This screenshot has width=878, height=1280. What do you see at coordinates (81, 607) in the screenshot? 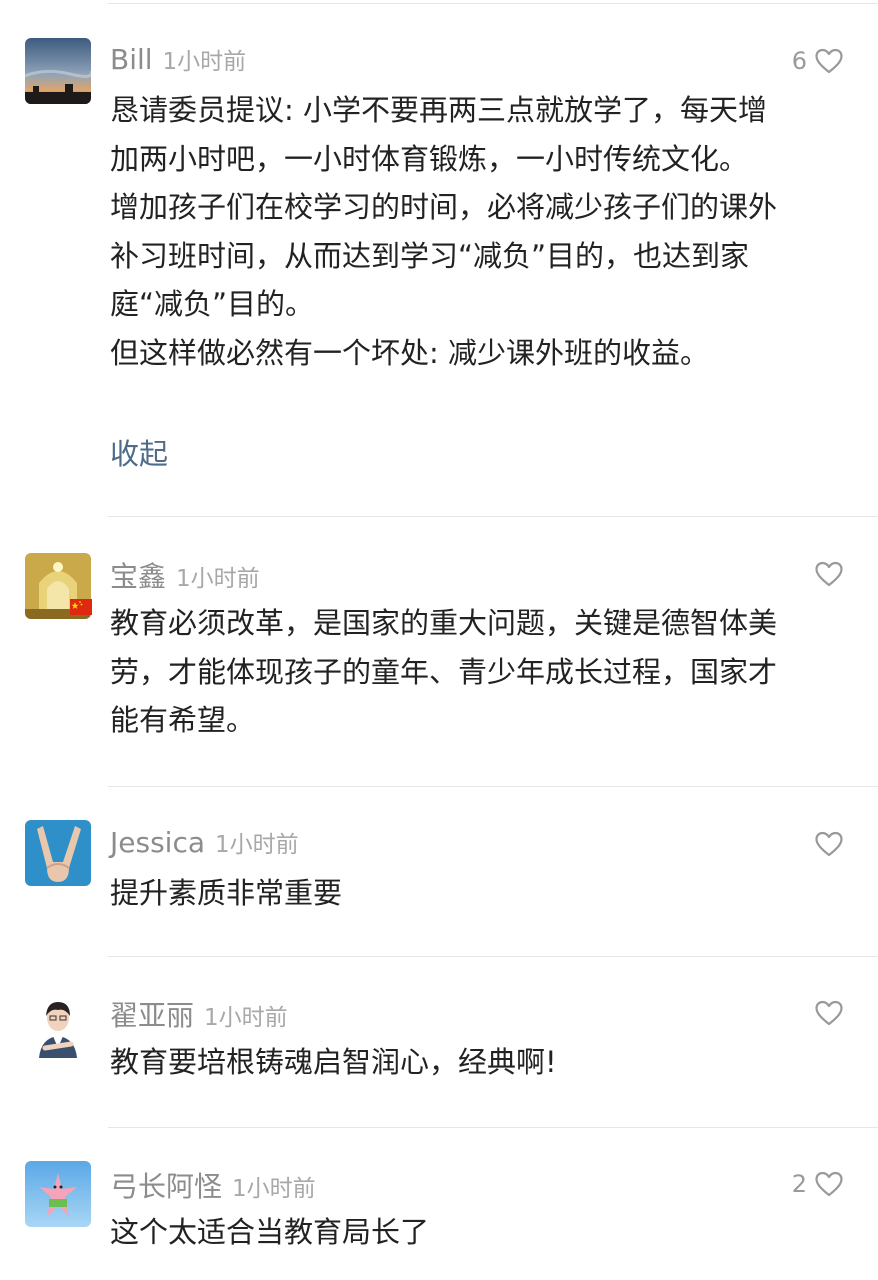
I see `china-flag-icon` at bounding box center [81, 607].